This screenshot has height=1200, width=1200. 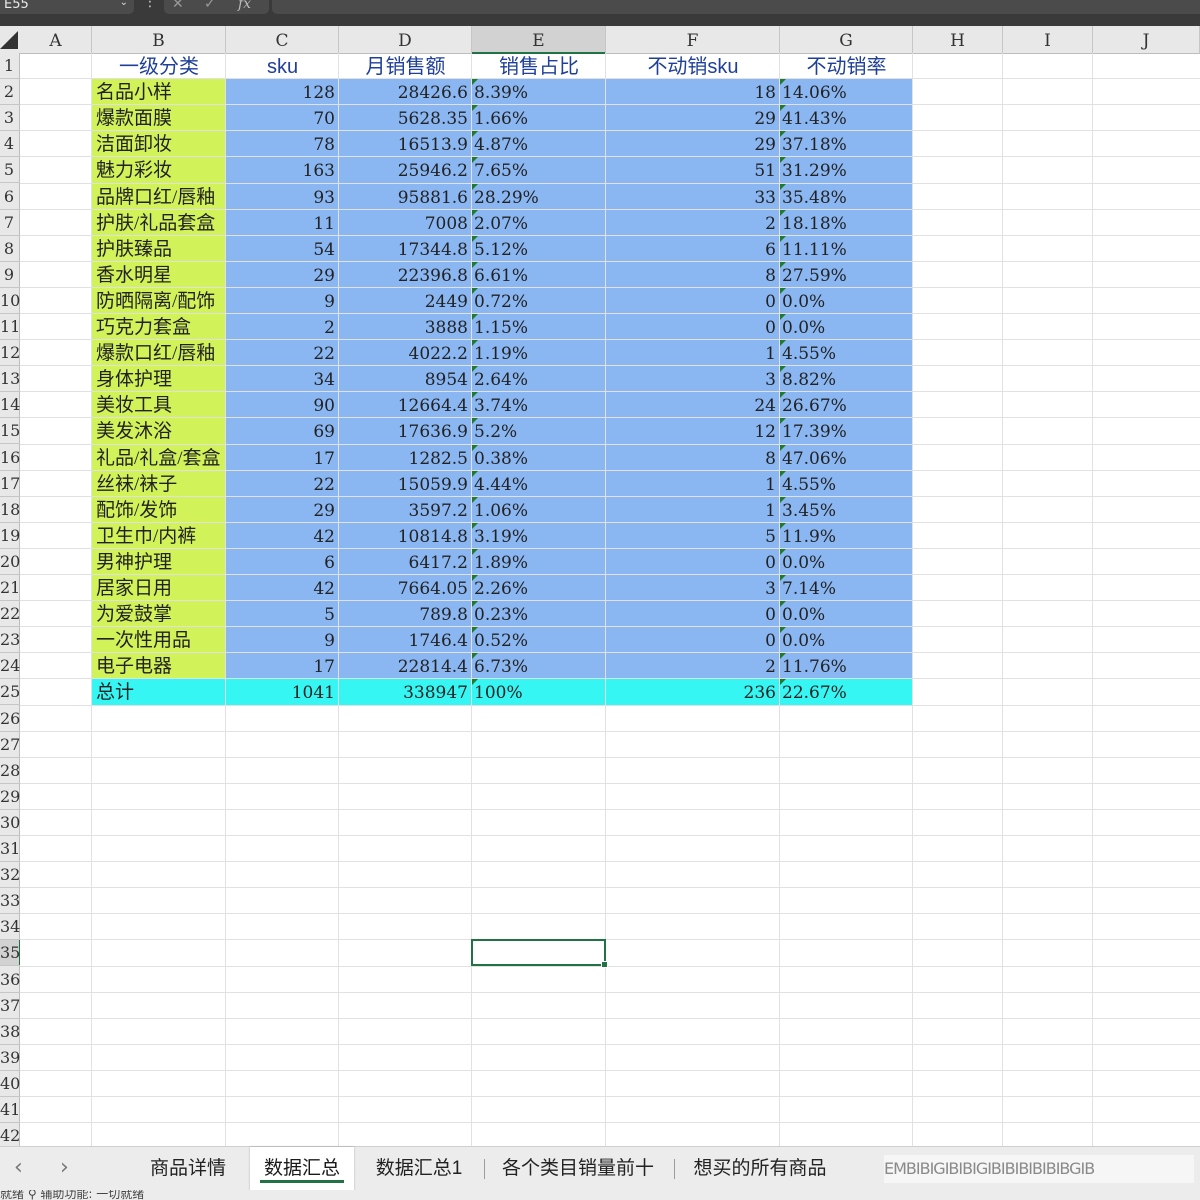 What do you see at coordinates (56, 39) in the screenshot?
I see `column-header-a: A` at bounding box center [56, 39].